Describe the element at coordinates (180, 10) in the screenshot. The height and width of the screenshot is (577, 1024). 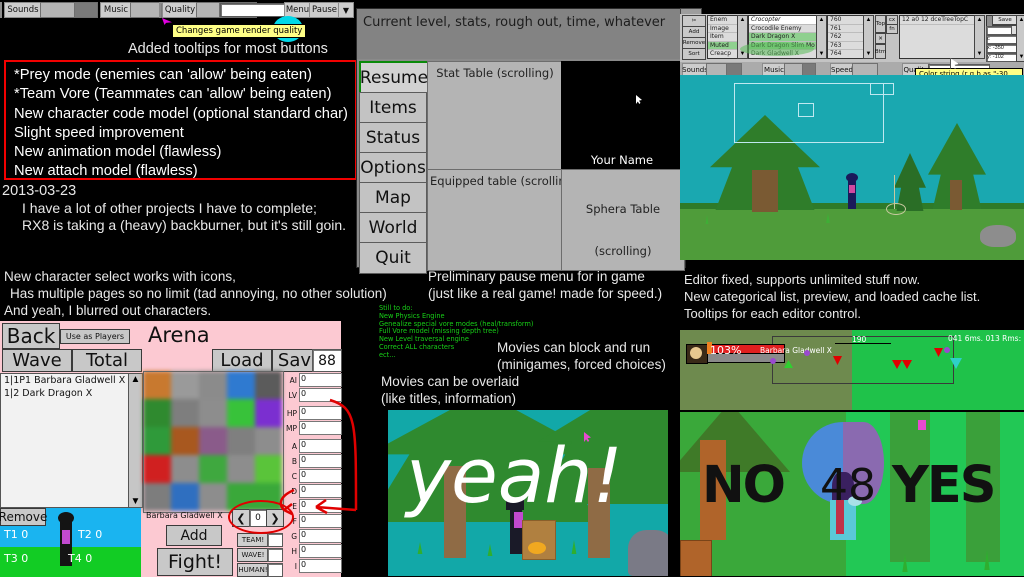
I see `quality-button: Quality` at that location.